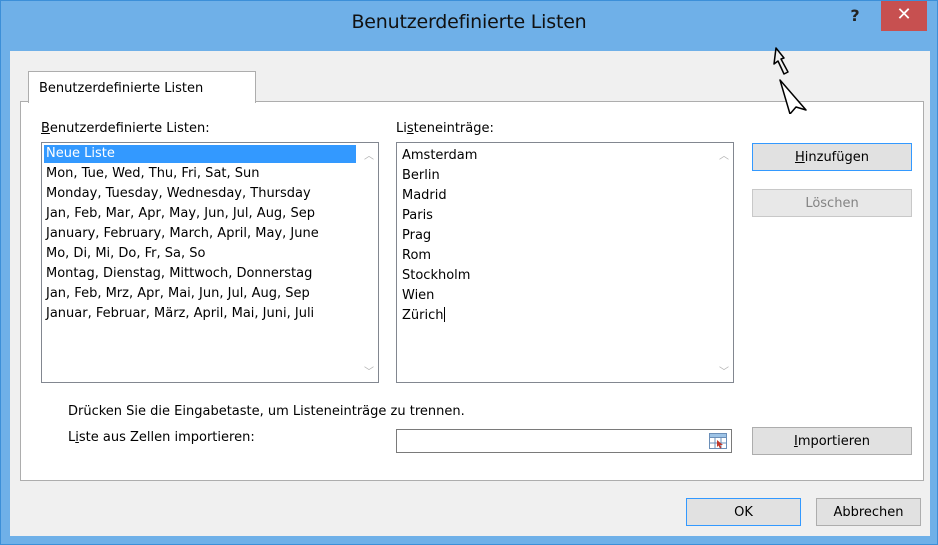  Describe the element at coordinates (799, 157) in the screenshot. I see `add-button-mnemonic: H` at that location.